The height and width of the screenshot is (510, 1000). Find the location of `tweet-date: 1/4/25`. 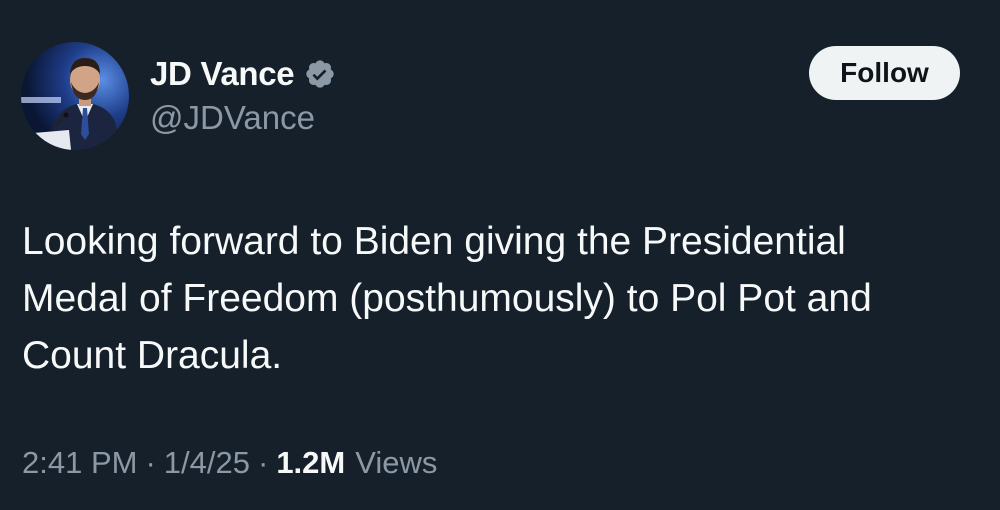

tweet-date: 1/4/25 is located at coordinates (207, 463).